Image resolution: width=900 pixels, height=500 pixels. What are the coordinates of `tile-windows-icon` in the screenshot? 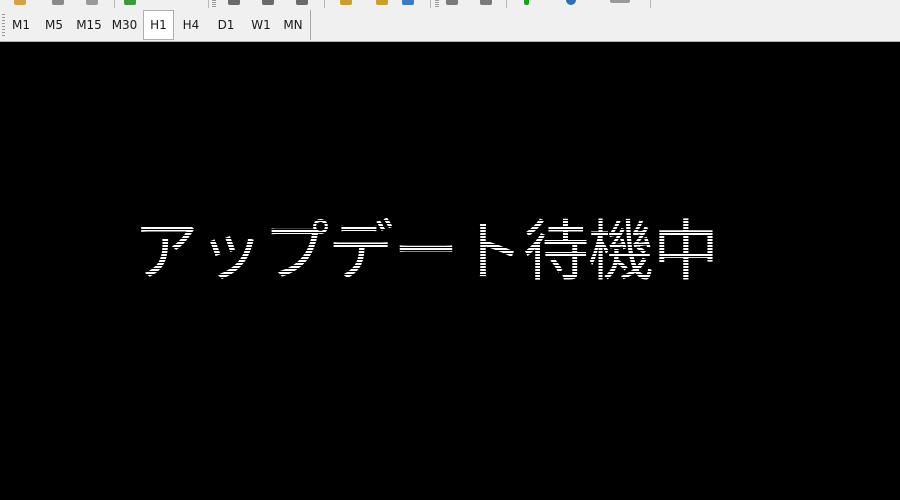 It's located at (408, 2).